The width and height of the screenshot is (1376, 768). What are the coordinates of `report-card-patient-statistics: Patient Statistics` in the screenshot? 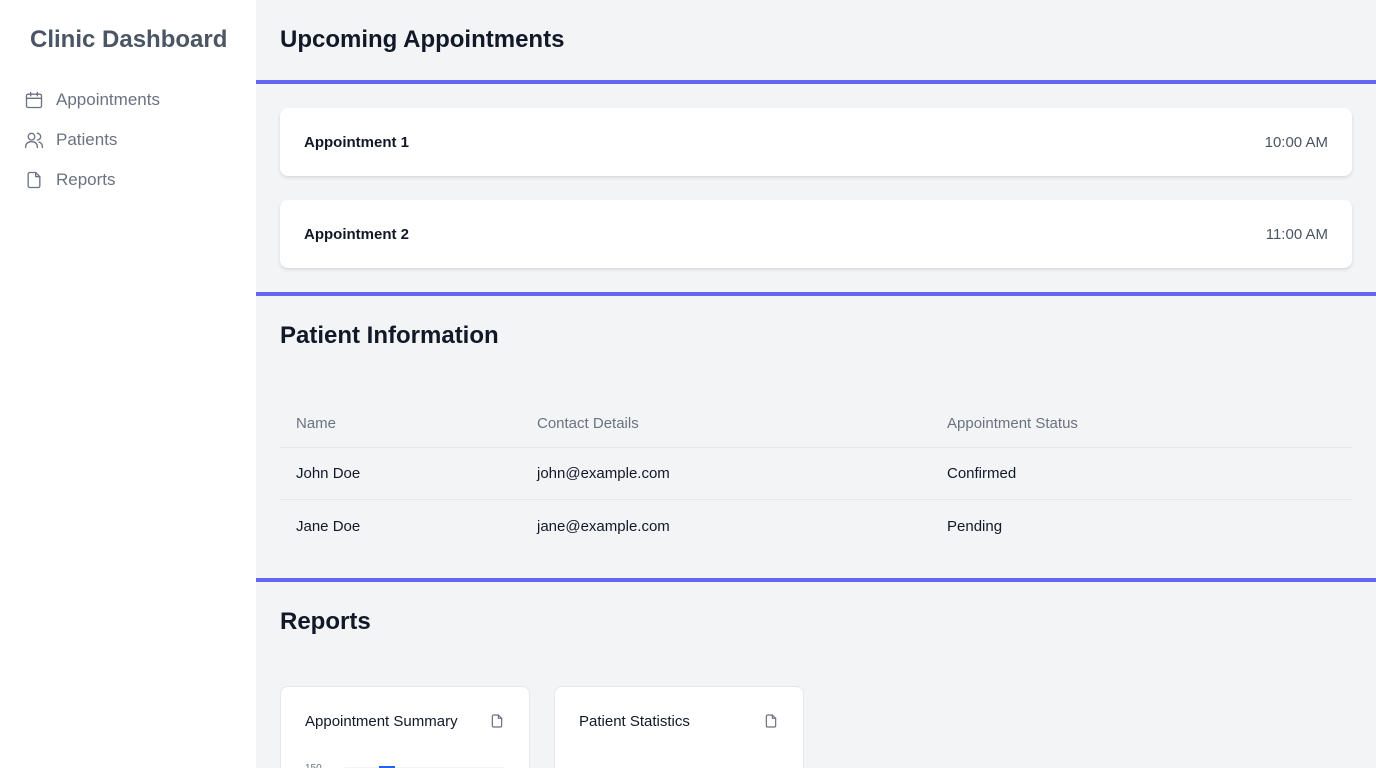 It's located at (679, 727).